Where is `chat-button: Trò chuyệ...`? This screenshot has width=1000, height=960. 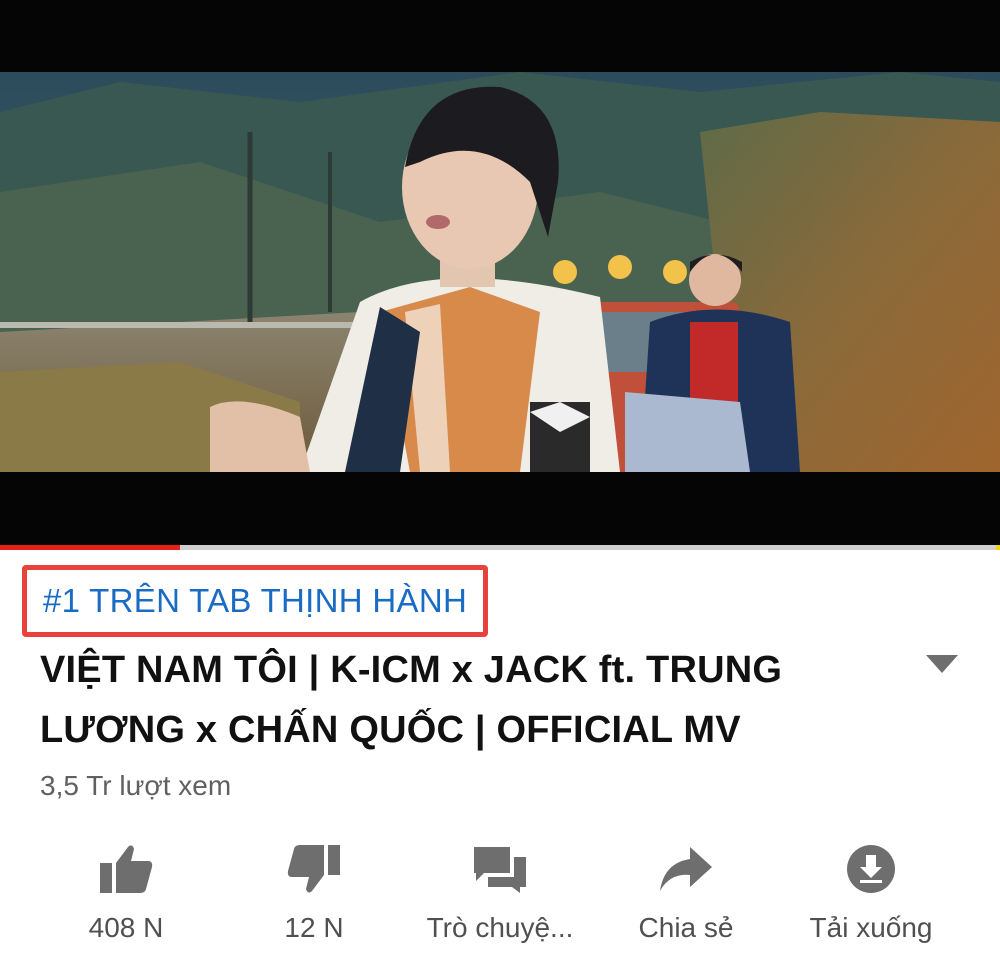 chat-button: Trò chuyệ... is located at coordinates (500, 895).